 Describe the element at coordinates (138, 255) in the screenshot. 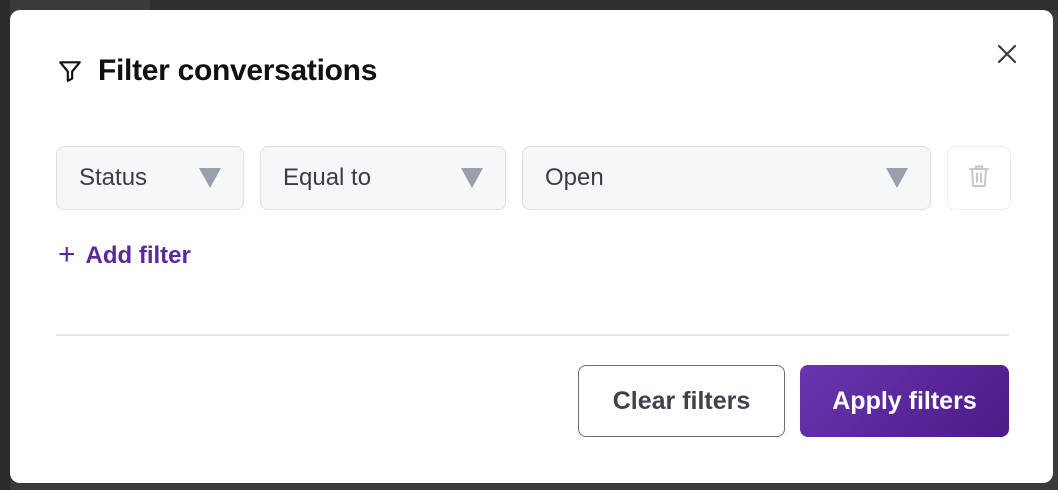

I see `add-filter-label: Add filter` at that location.